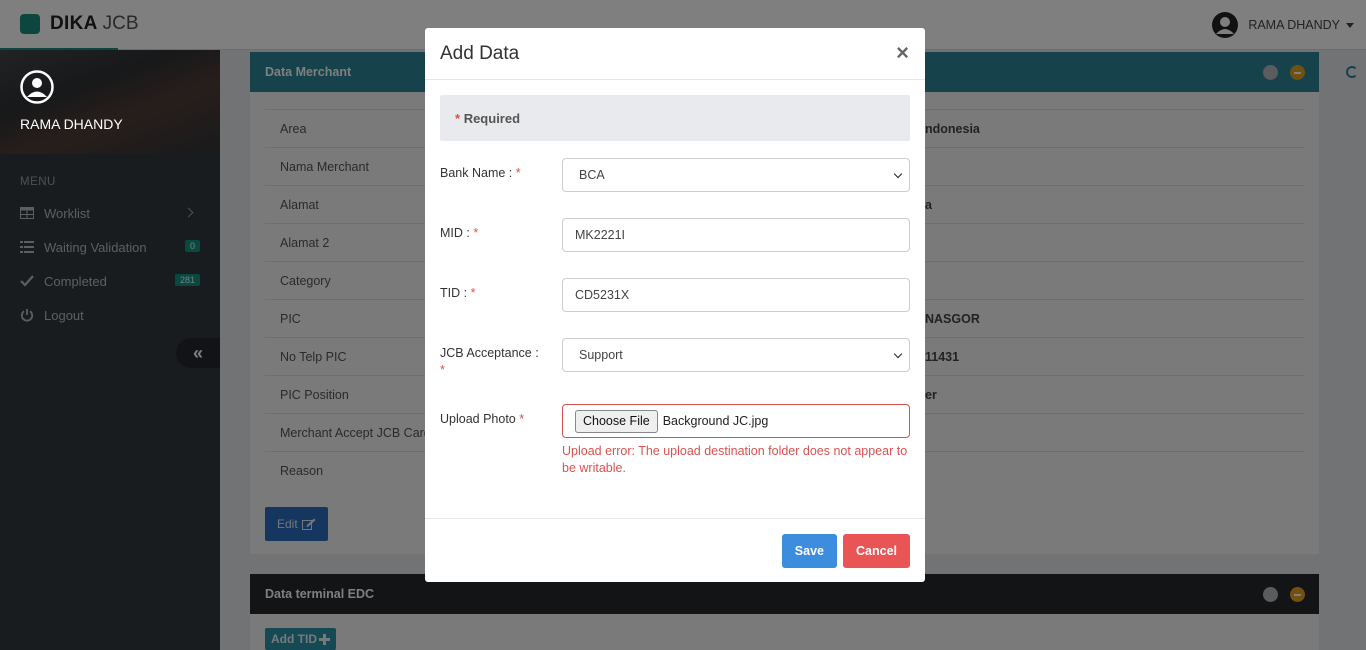  I want to click on upload-photo-input: Choose File Background JC.jpg, so click(736, 421).